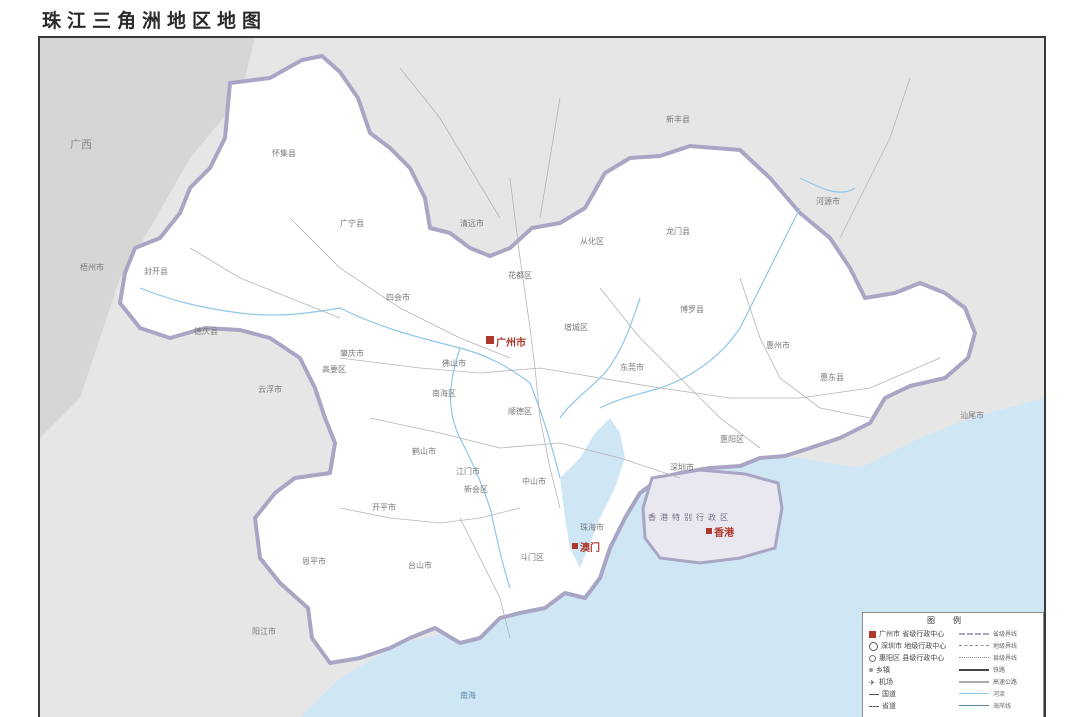 The width and height of the screenshot is (1080, 717). I want to click on legend-line-label: 海岸线, so click(1002, 706).